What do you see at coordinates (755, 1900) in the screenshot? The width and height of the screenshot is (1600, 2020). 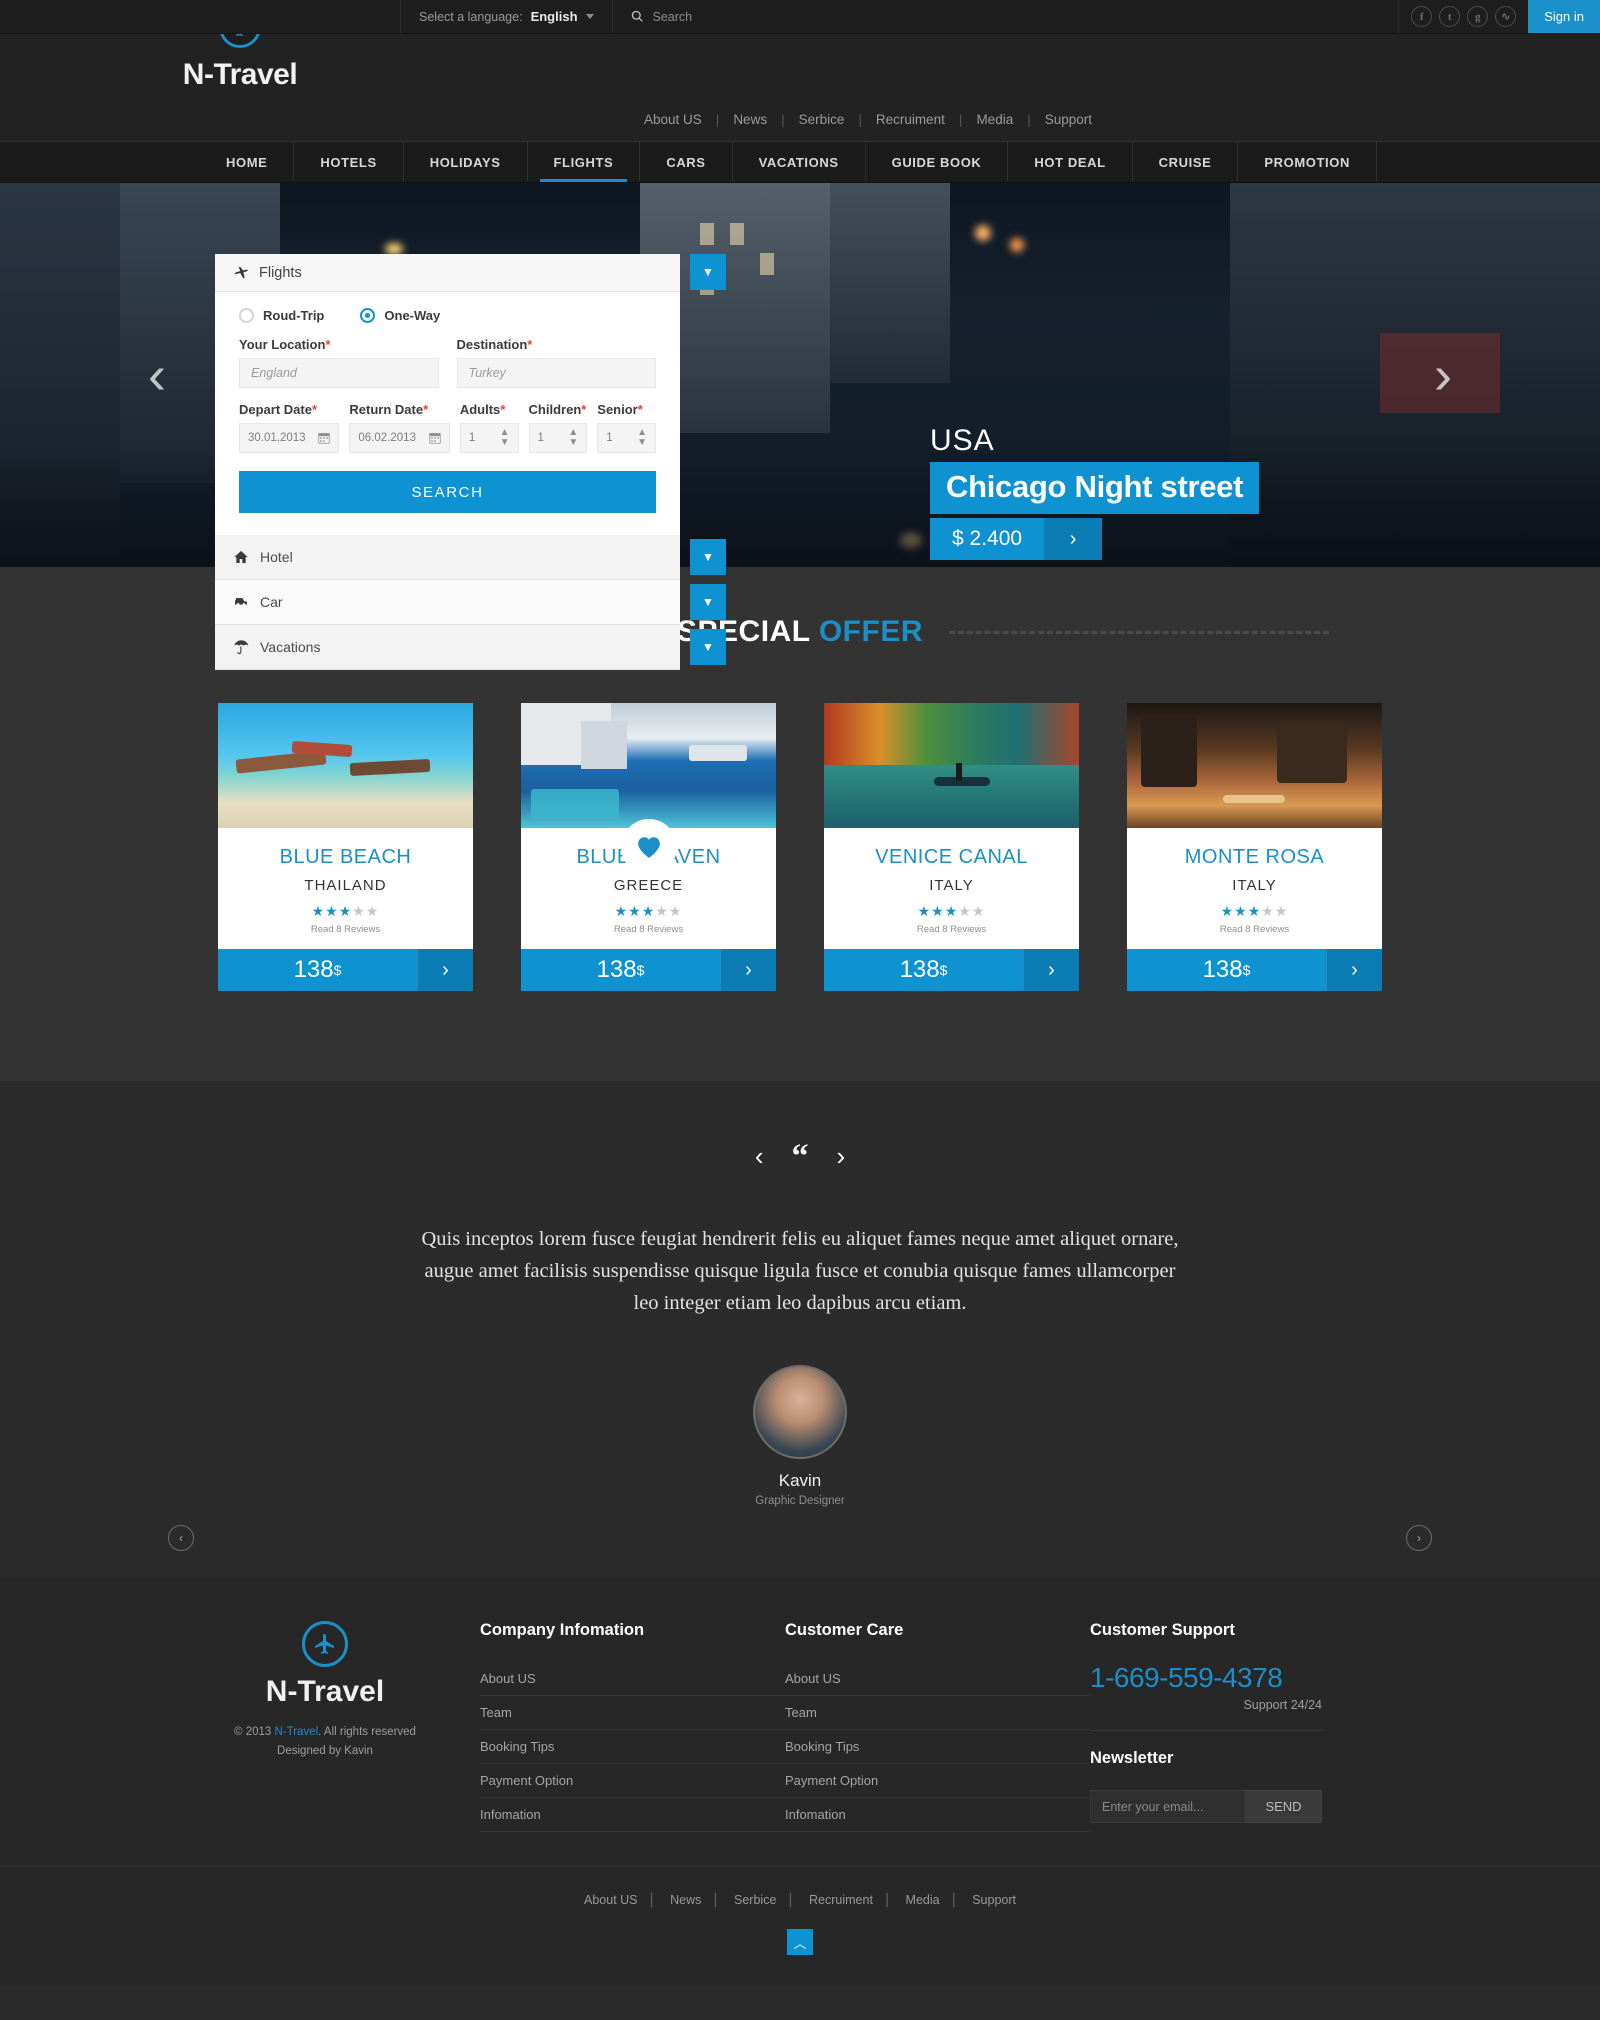 I see `footer-bottom-link-2: Serbice` at bounding box center [755, 1900].